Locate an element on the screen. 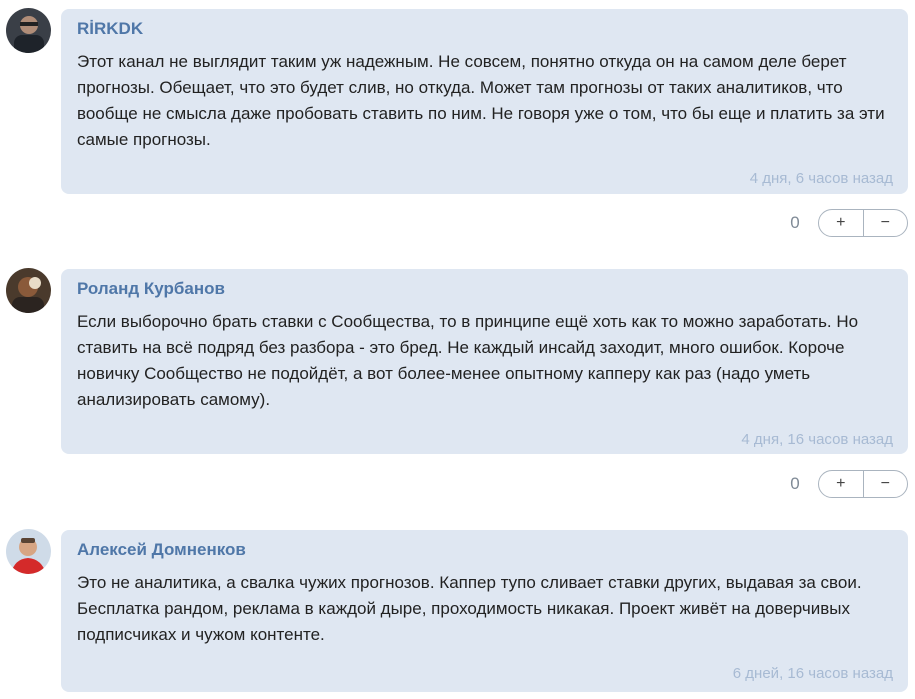 This screenshot has width=915, height=699. comment-author: Роланд Курбанов is located at coordinates (151, 289).